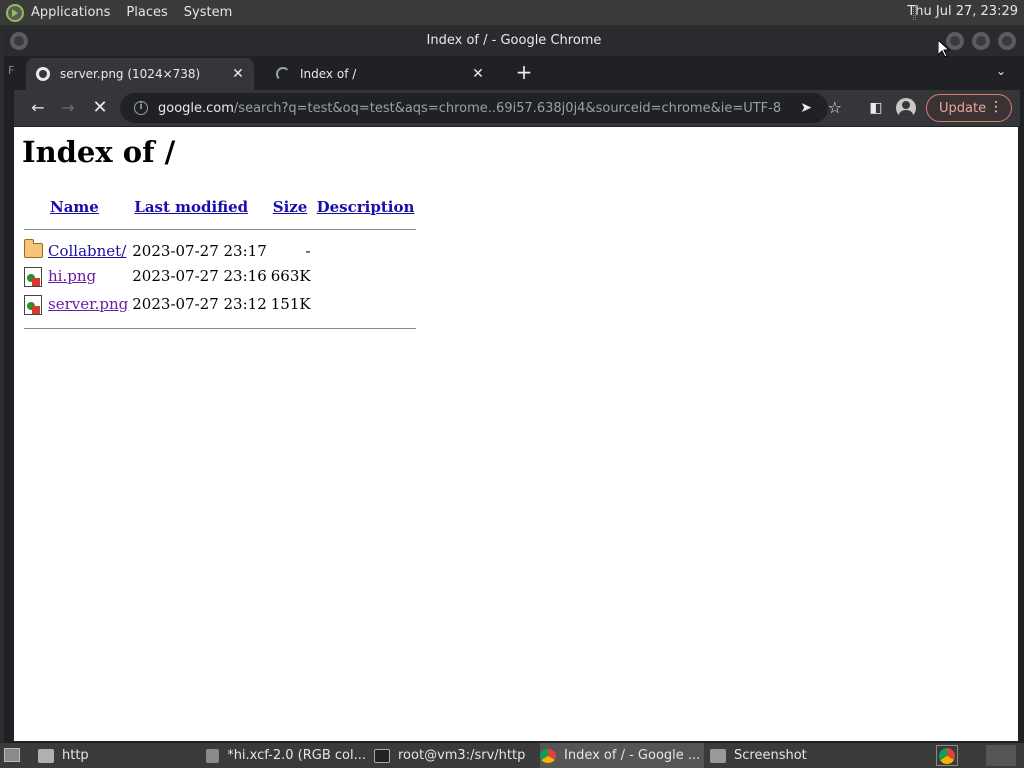  I want to click on file-link-hi-png: hi.png, so click(72, 276).